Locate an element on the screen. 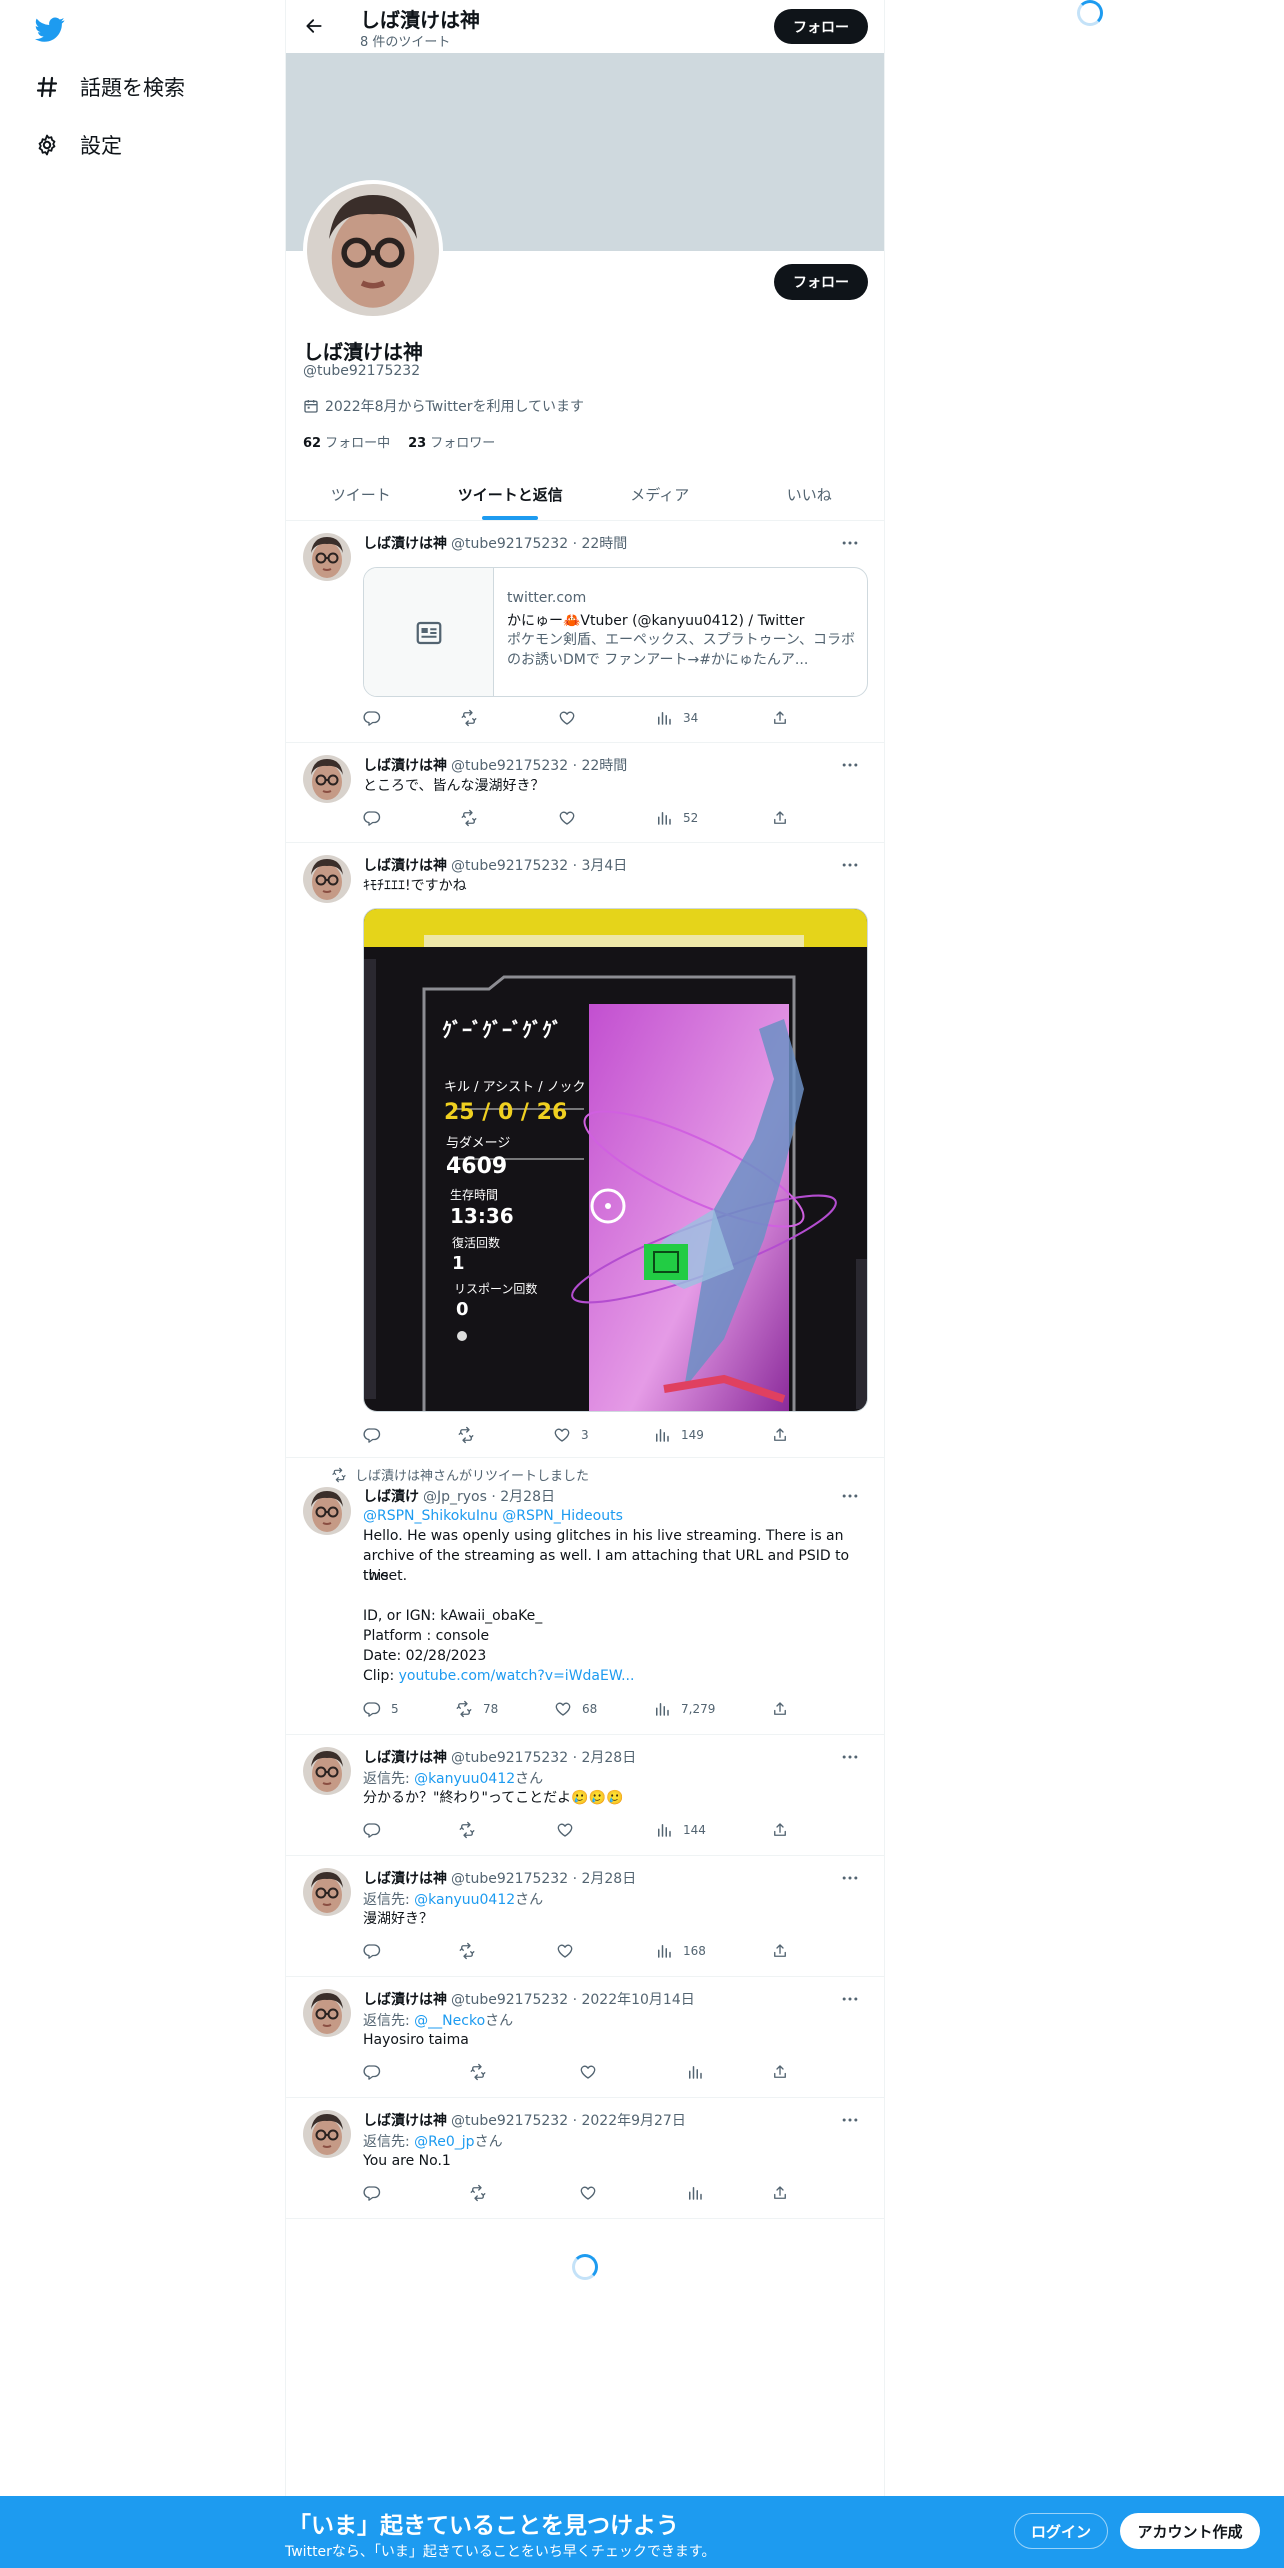 The image size is (1284, 2568). reply-to-link: @Re0_jp is located at coordinates (444, 2142).